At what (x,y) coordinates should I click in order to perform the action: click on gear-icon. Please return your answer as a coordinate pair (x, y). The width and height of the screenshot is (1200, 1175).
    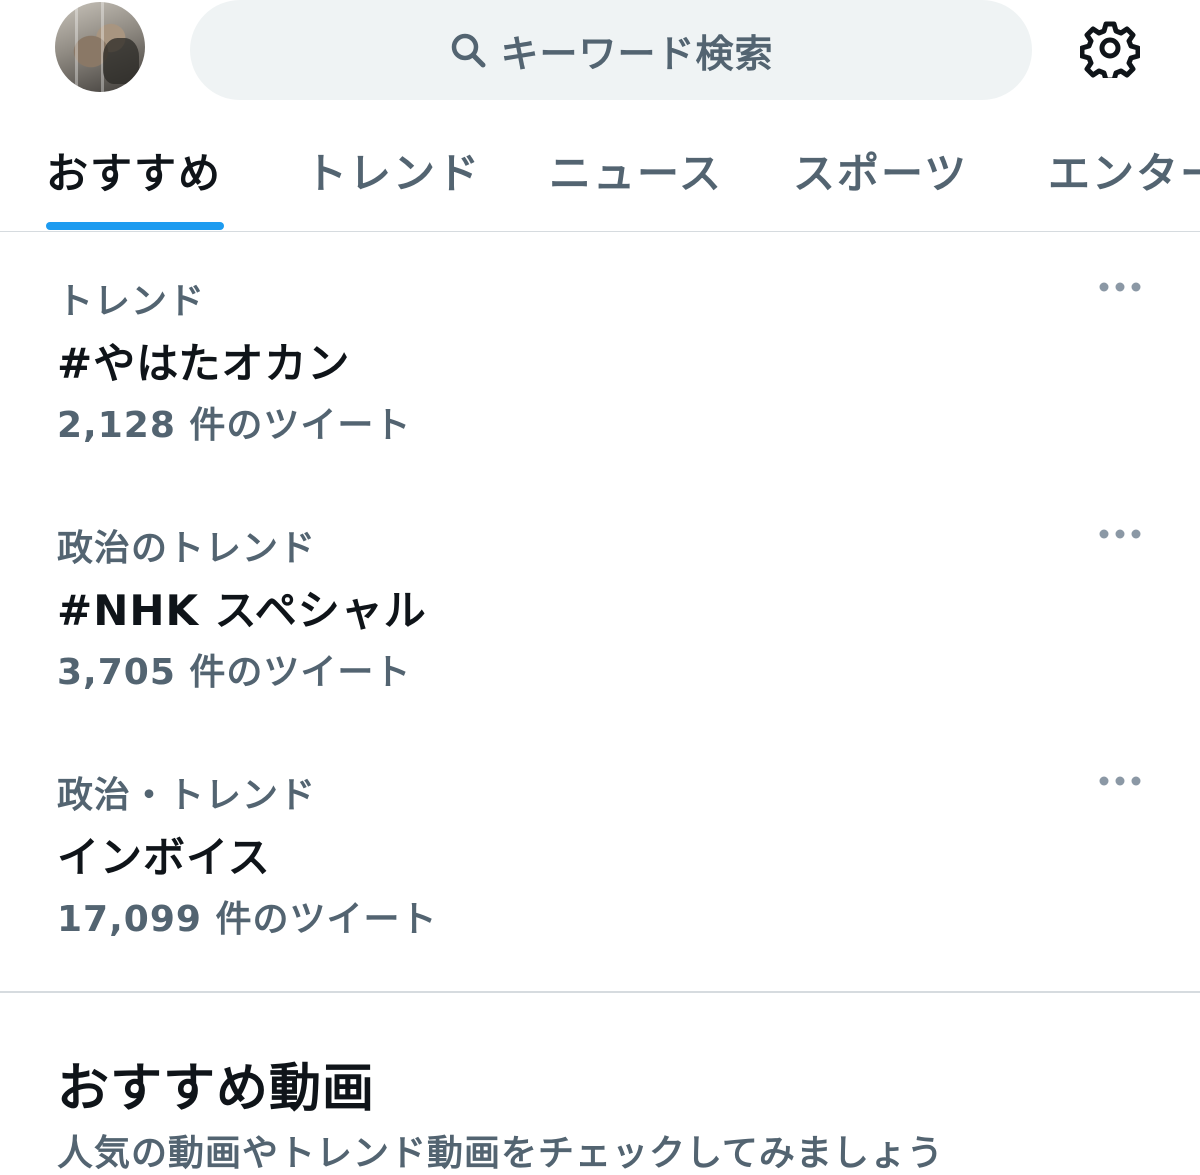
    Looking at the image, I should click on (1110, 48).